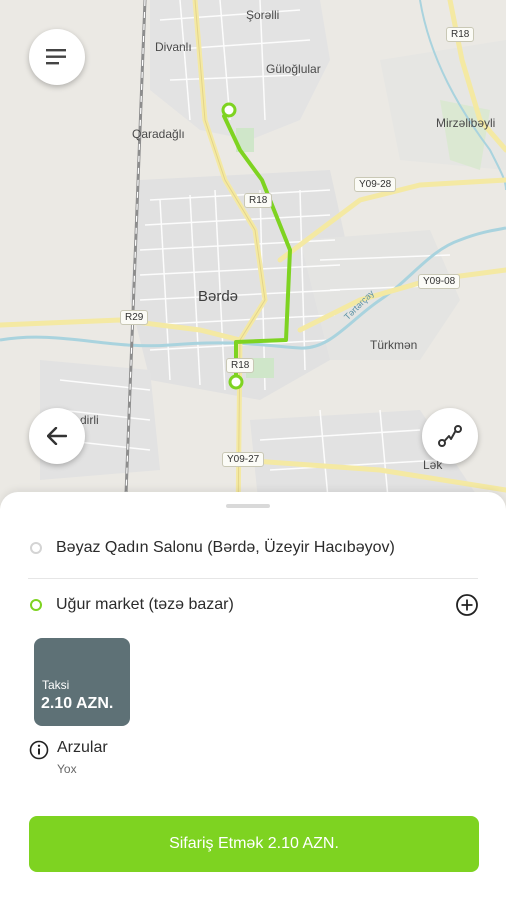 The height and width of the screenshot is (900, 506). I want to click on origin-dot-icon, so click(36, 548).